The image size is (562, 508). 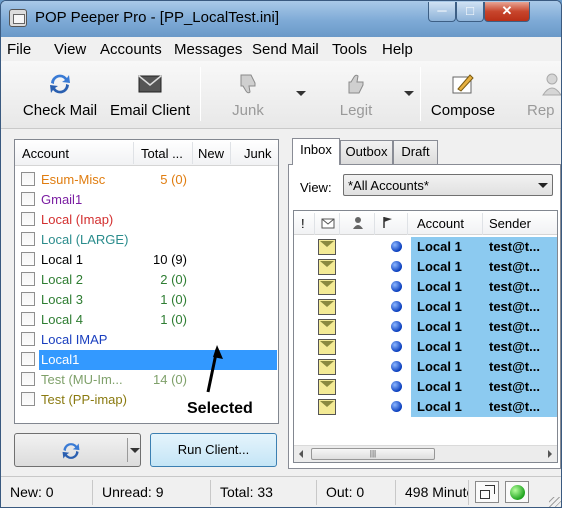 I want to click on person-icon, so click(x=358, y=222).